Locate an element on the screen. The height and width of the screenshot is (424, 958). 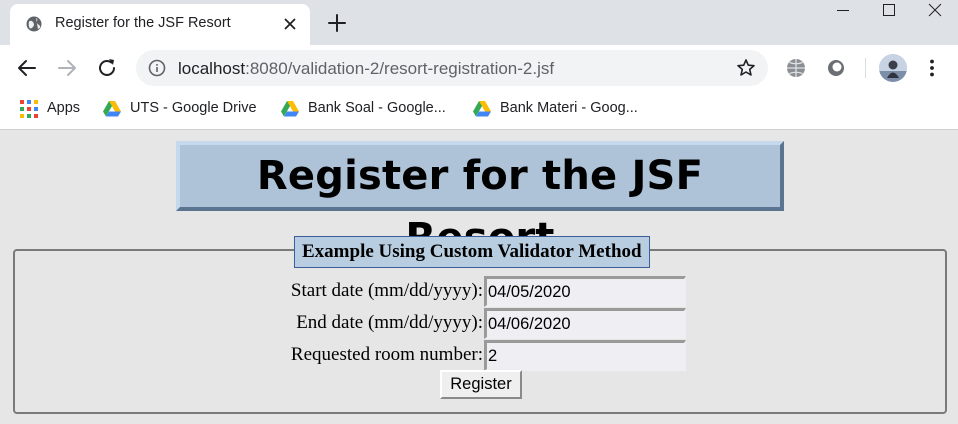
tab-strip: Register for the JSF Resort is located at coordinates (479, 22).